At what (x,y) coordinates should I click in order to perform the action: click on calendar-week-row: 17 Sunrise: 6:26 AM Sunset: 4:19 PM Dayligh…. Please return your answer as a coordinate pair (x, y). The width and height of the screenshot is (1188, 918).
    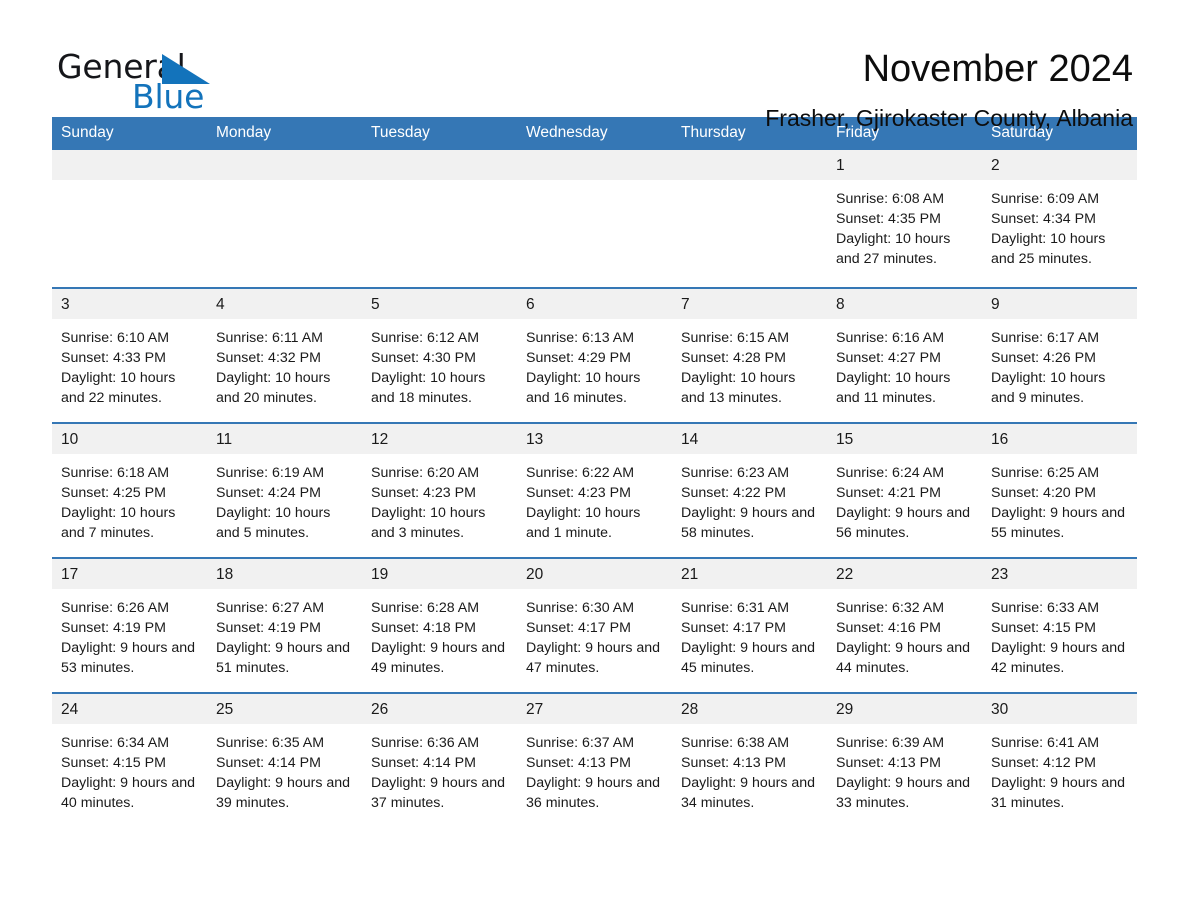
    Looking at the image, I should click on (594, 625).